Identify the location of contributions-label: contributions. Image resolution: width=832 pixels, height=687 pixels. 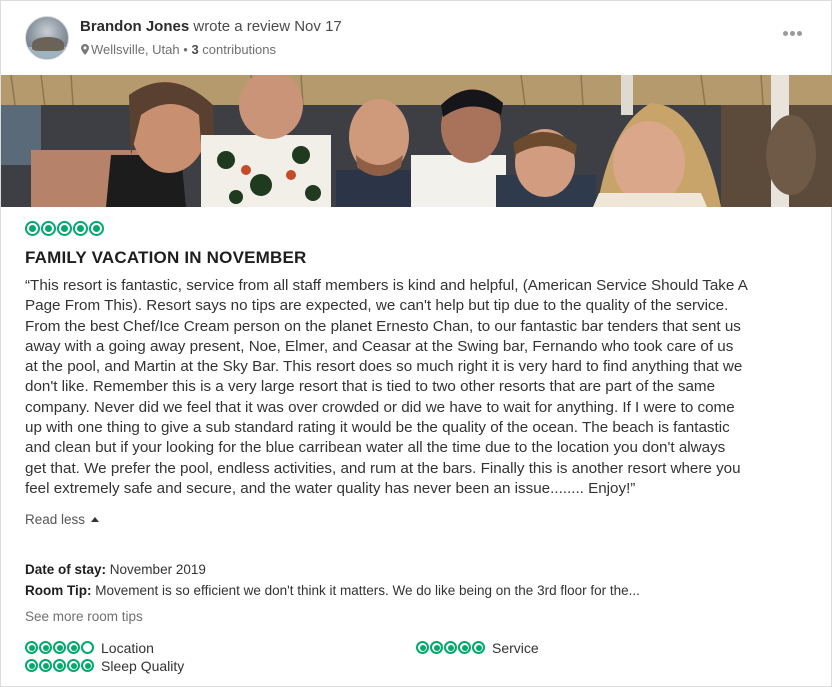
(239, 49).